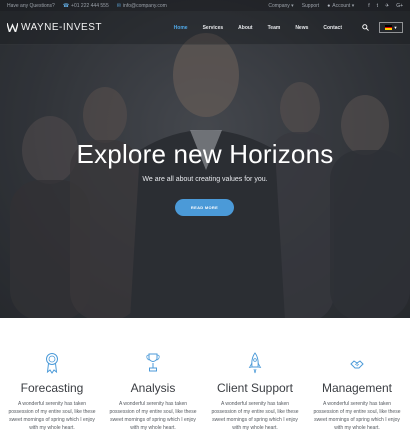 Image resolution: width=410 pixels, height=439 pixels. What do you see at coordinates (395, 27) in the screenshot?
I see `chevron-down-icon: ▼` at bounding box center [395, 27].